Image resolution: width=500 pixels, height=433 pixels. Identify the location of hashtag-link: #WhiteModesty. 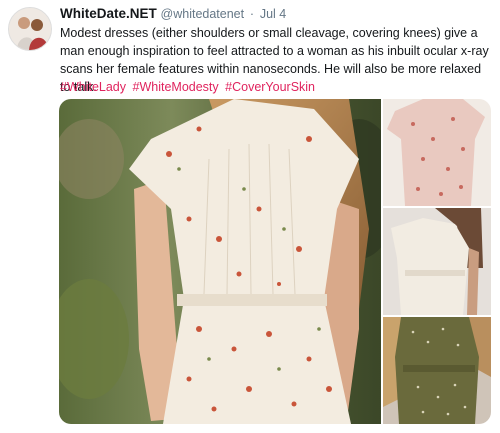
(176, 87).